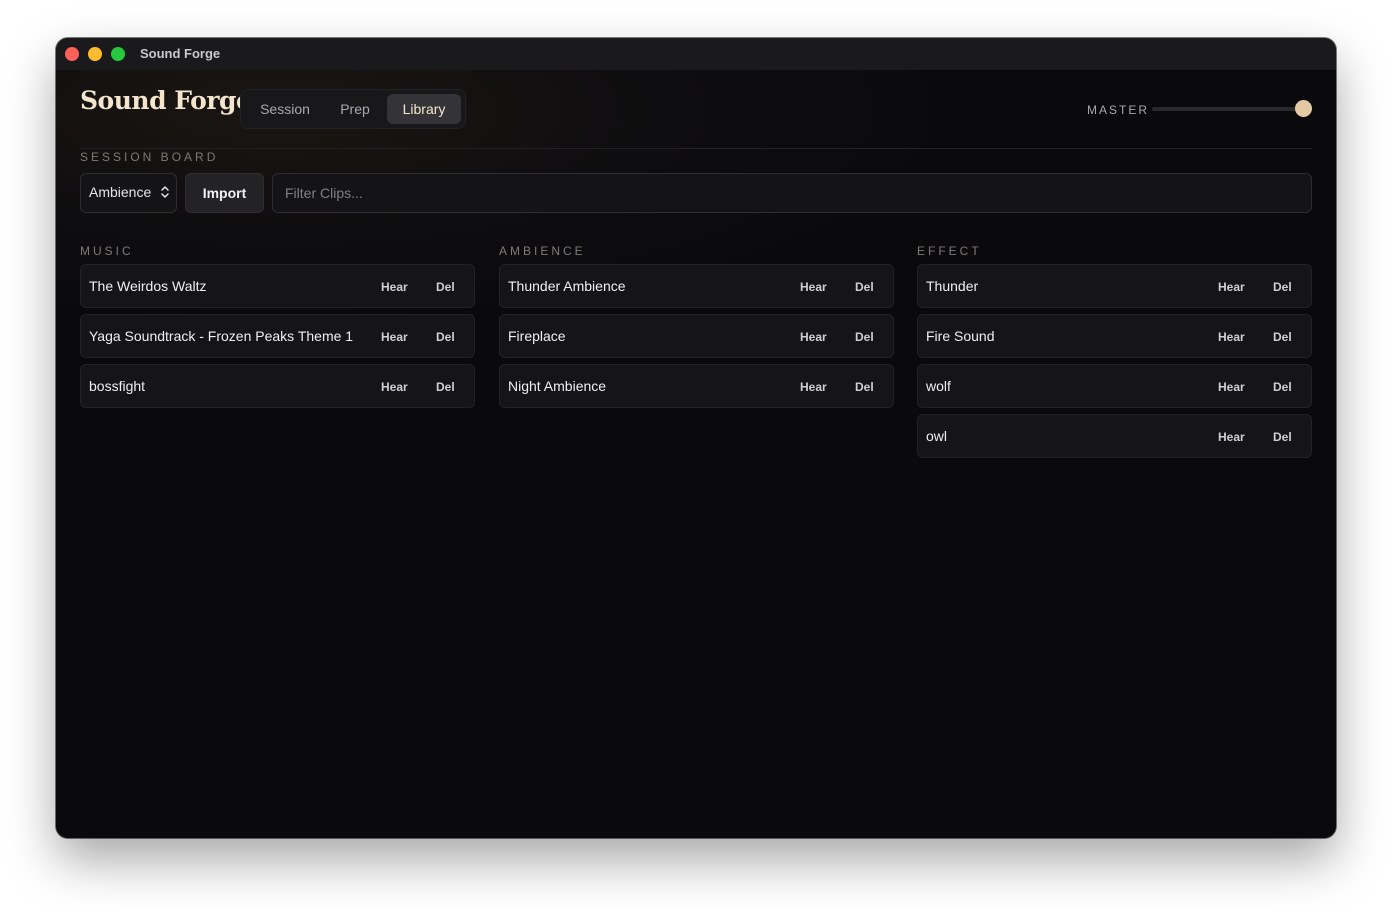 This screenshot has height=912, width=1392. What do you see at coordinates (960, 336) in the screenshot?
I see `clip-name: Fire Sound` at bounding box center [960, 336].